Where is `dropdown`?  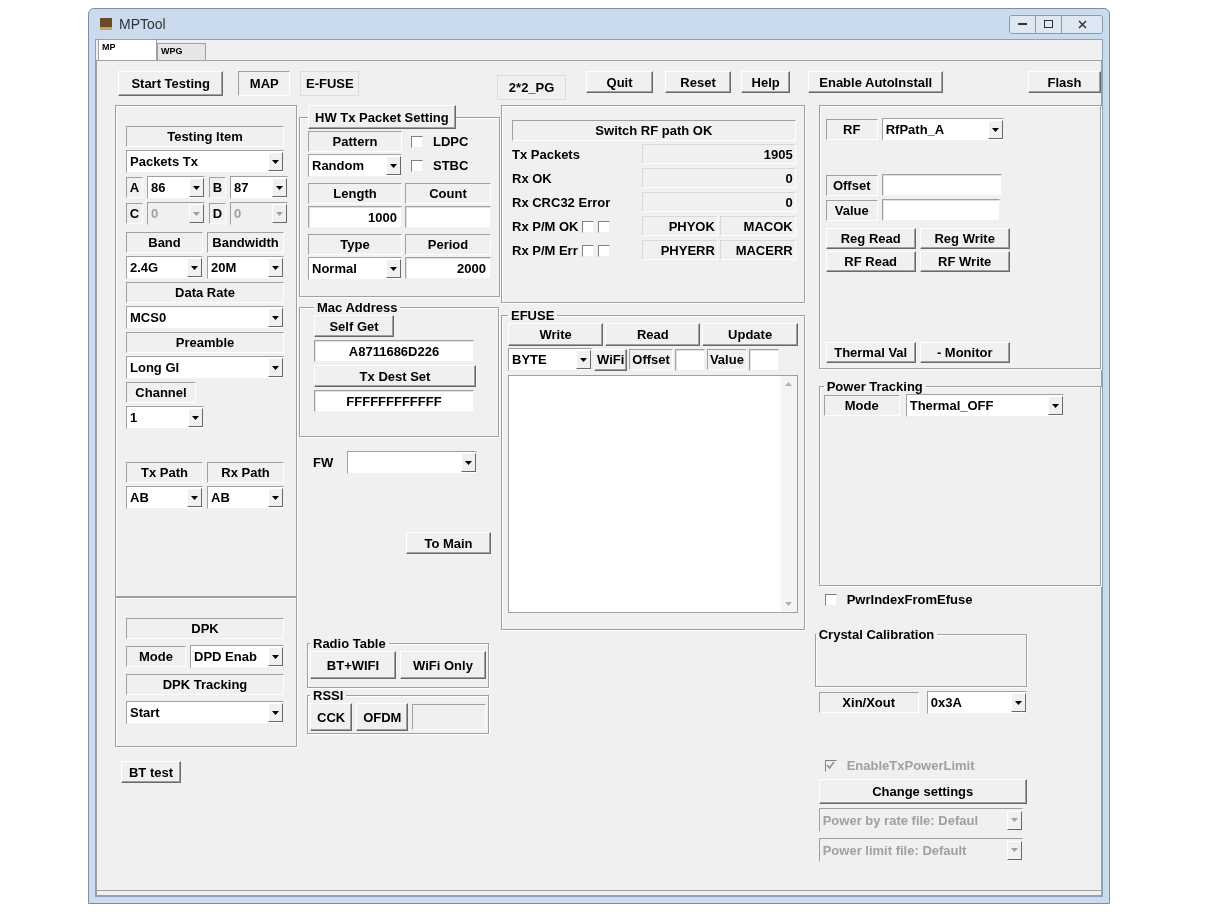 dropdown is located at coordinates (412, 462).